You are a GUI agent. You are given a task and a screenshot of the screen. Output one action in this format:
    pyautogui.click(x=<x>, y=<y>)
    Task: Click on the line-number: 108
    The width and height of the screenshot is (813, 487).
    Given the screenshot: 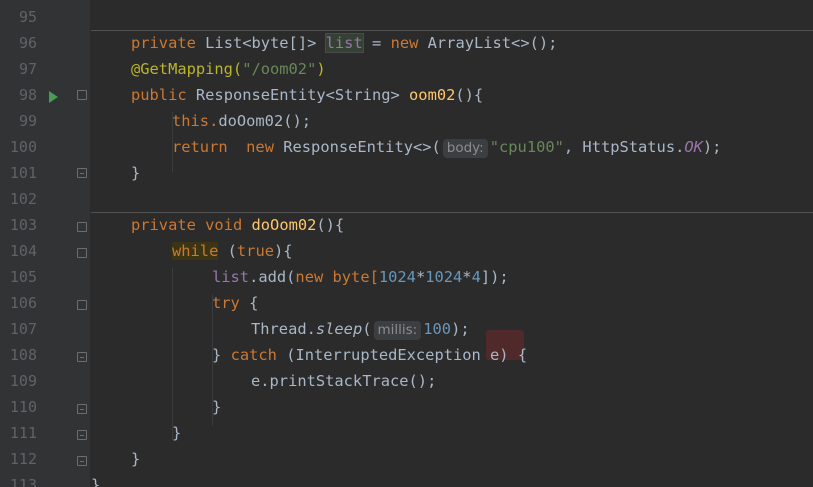 What is the action you would take?
    pyautogui.click(x=23, y=355)
    